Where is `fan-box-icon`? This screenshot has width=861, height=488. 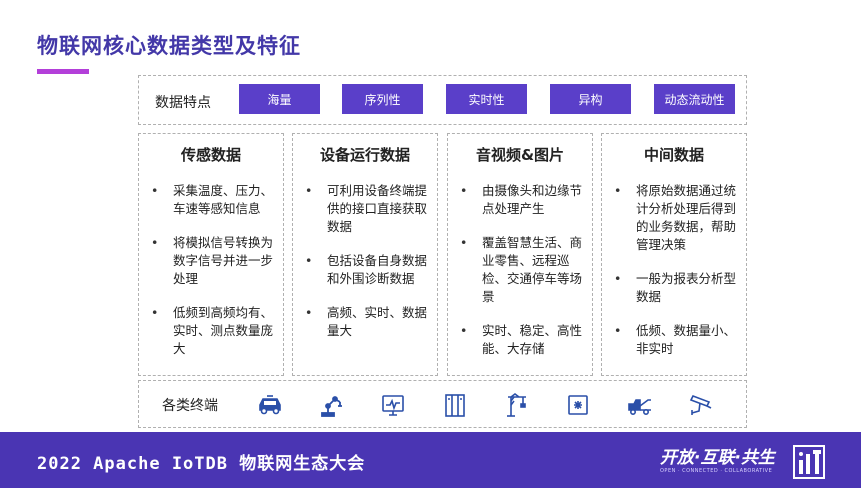 fan-box-icon is located at coordinates (578, 405).